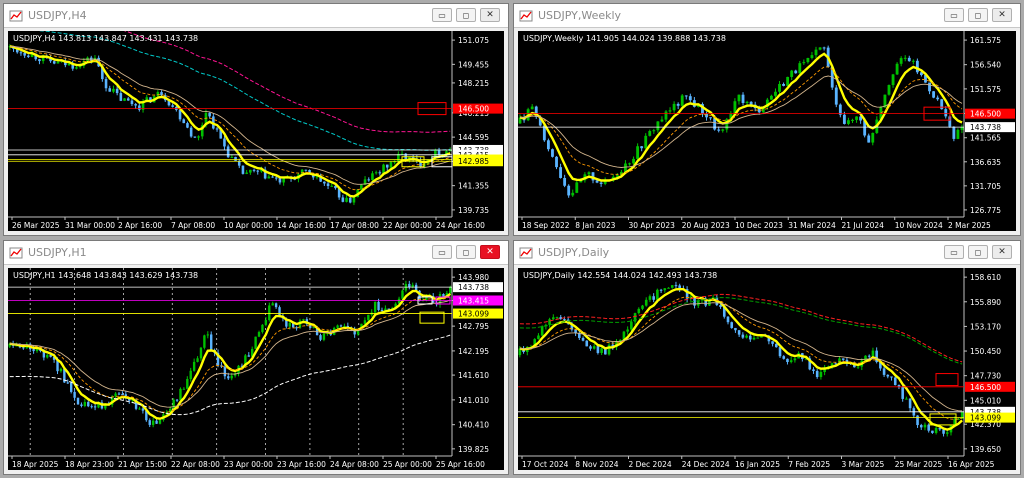 The width and height of the screenshot is (1024, 478). What do you see at coordinates (473, 210) in the screenshot?
I see `y-tick-label: 139.735` at bounding box center [473, 210].